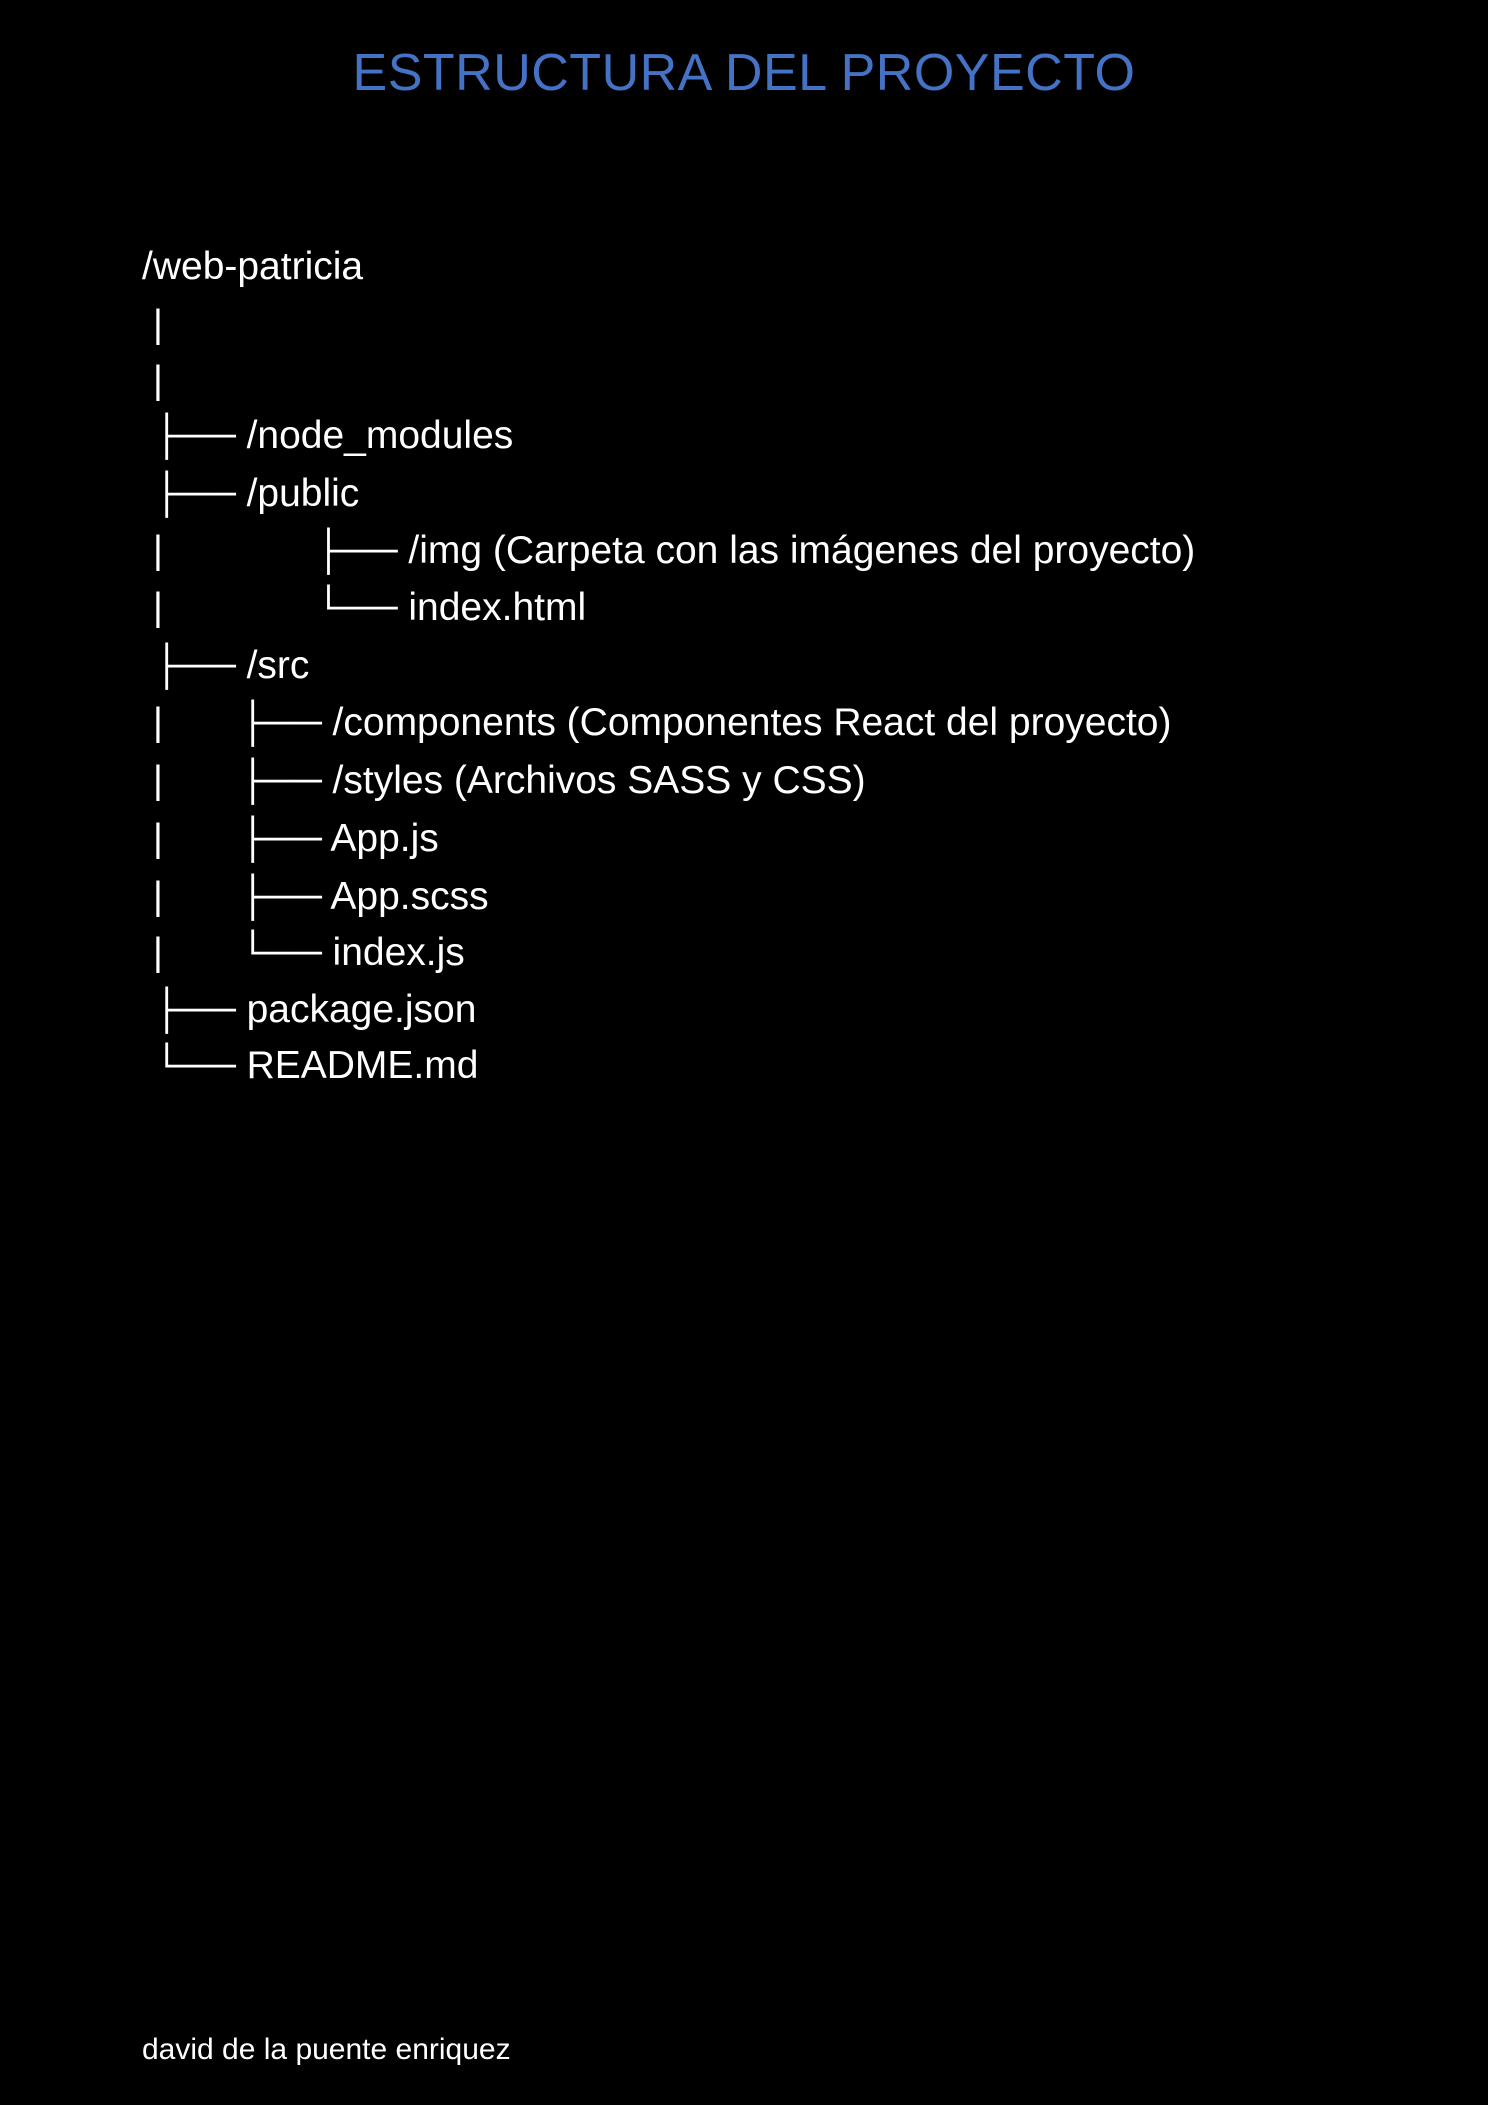 This screenshot has height=2105, width=1488. What do you see at coordinates (364, 607) in the screenshot?
I see `tree-line-index-html: | └── index.html` at bounding box center [364, 607].